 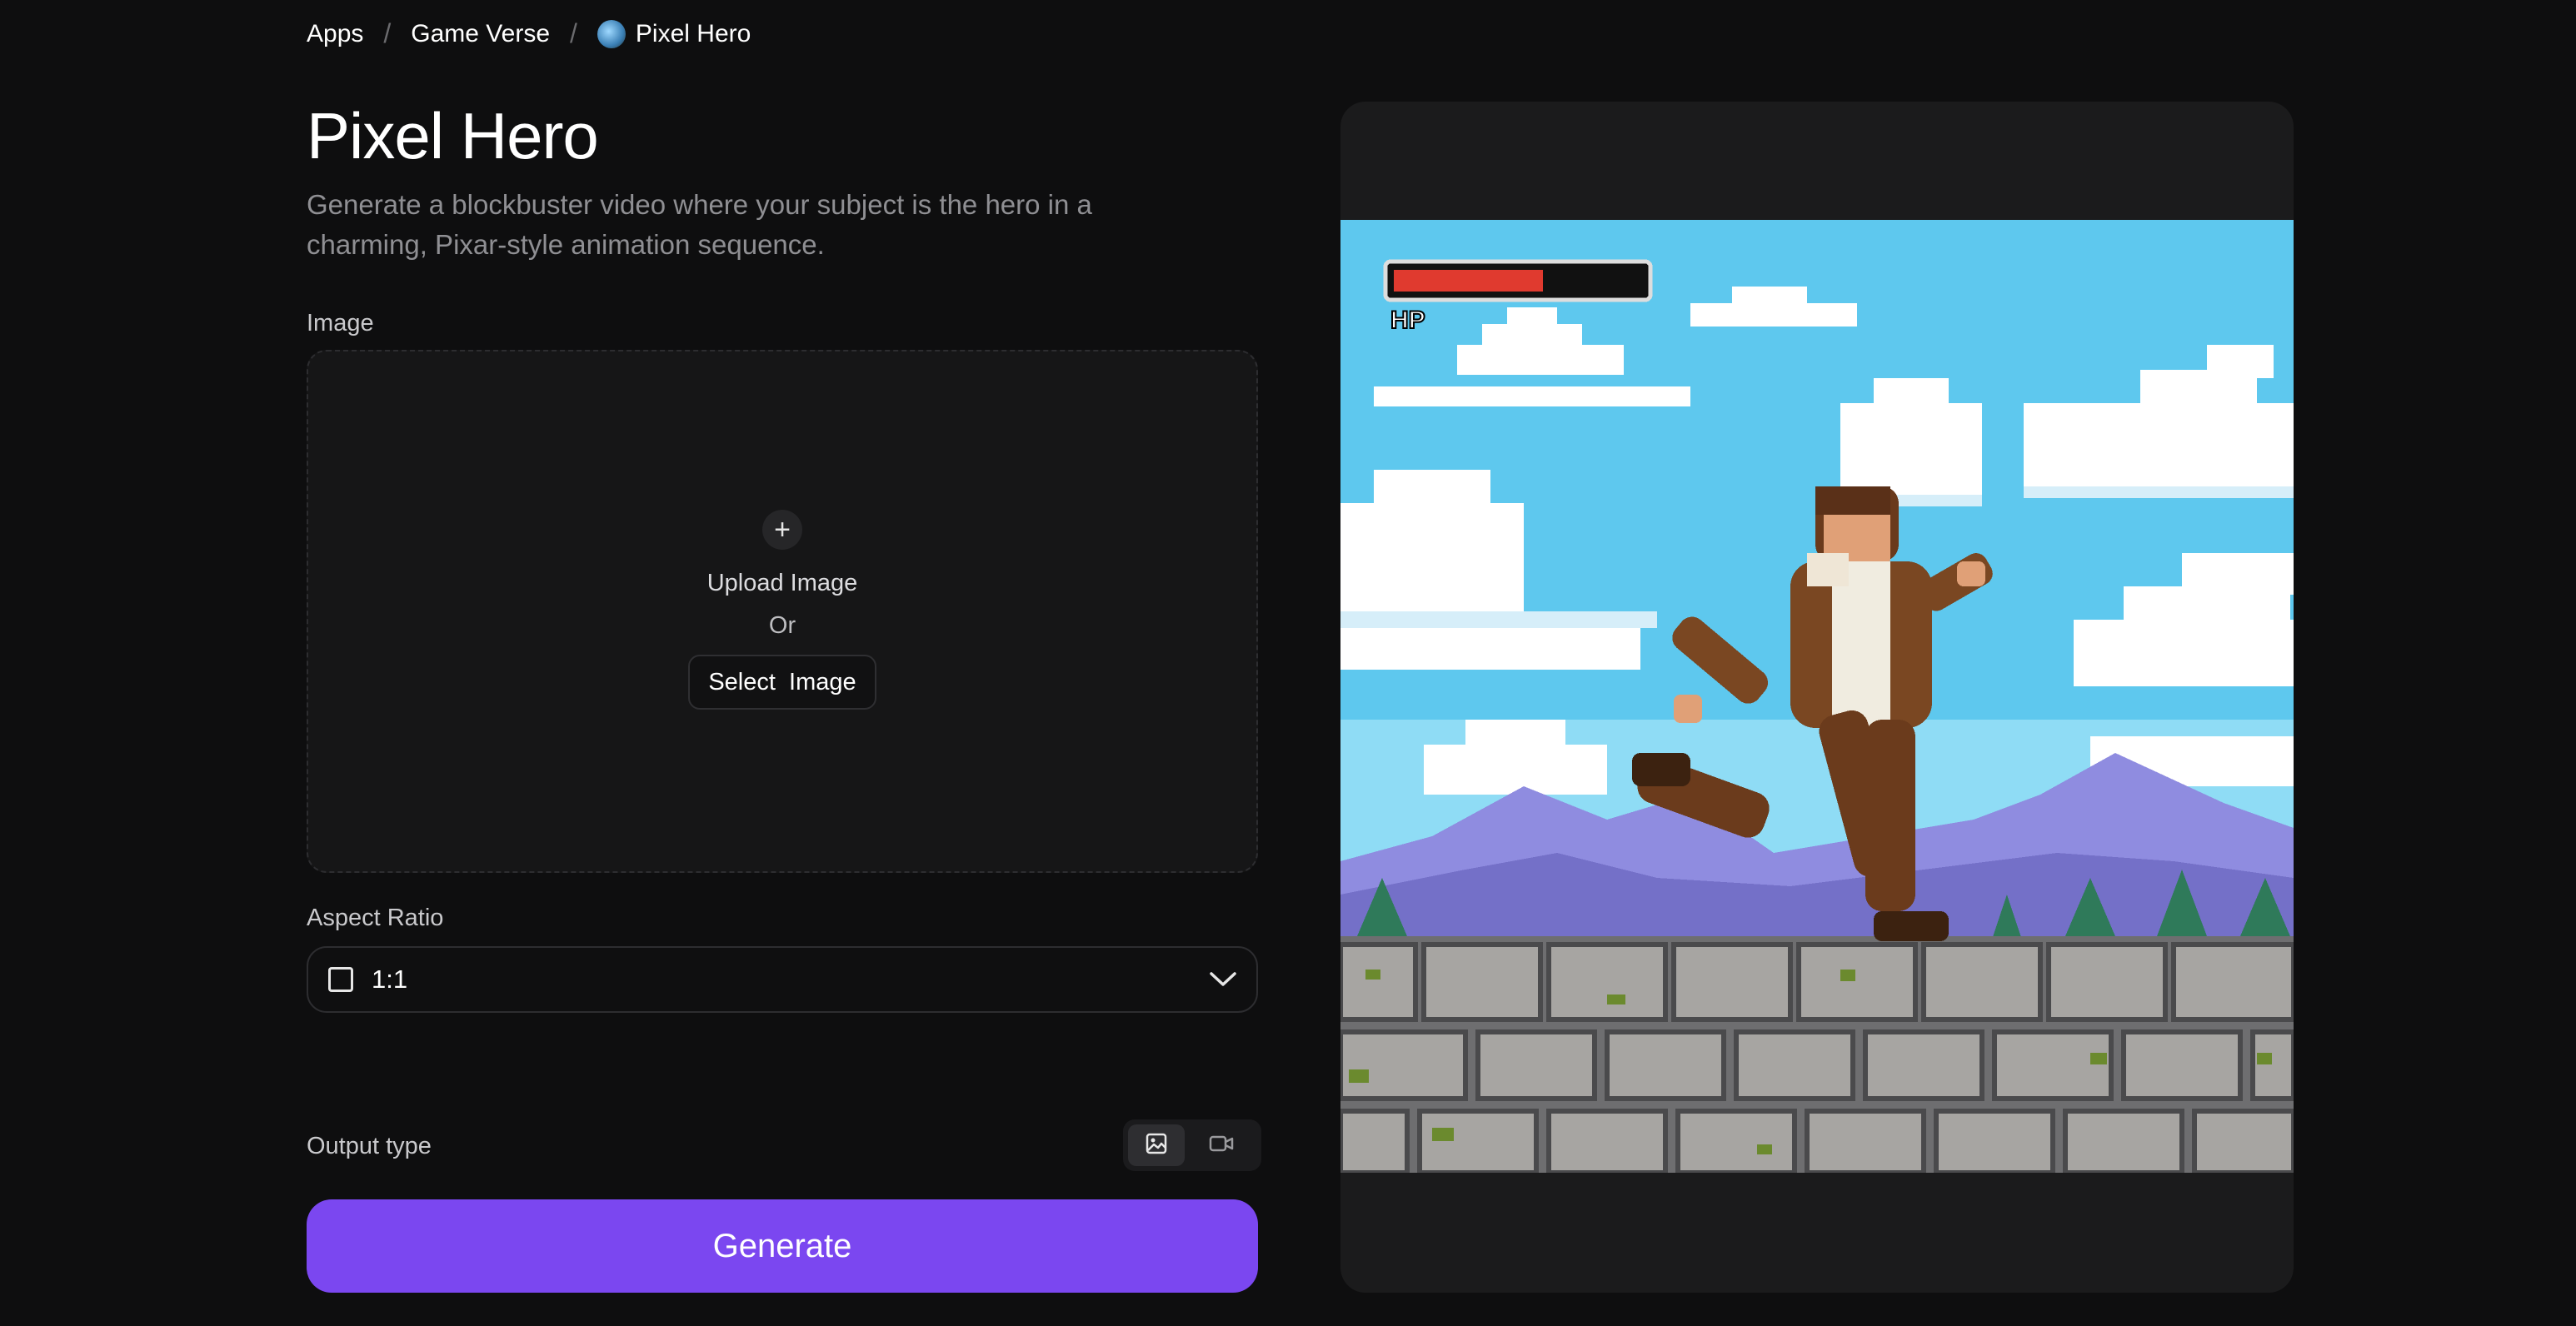 What do you see at coordinates (1223, 979) in the screenshot?
I see `chevron-down-icon` at bounding box center [1223, 979].